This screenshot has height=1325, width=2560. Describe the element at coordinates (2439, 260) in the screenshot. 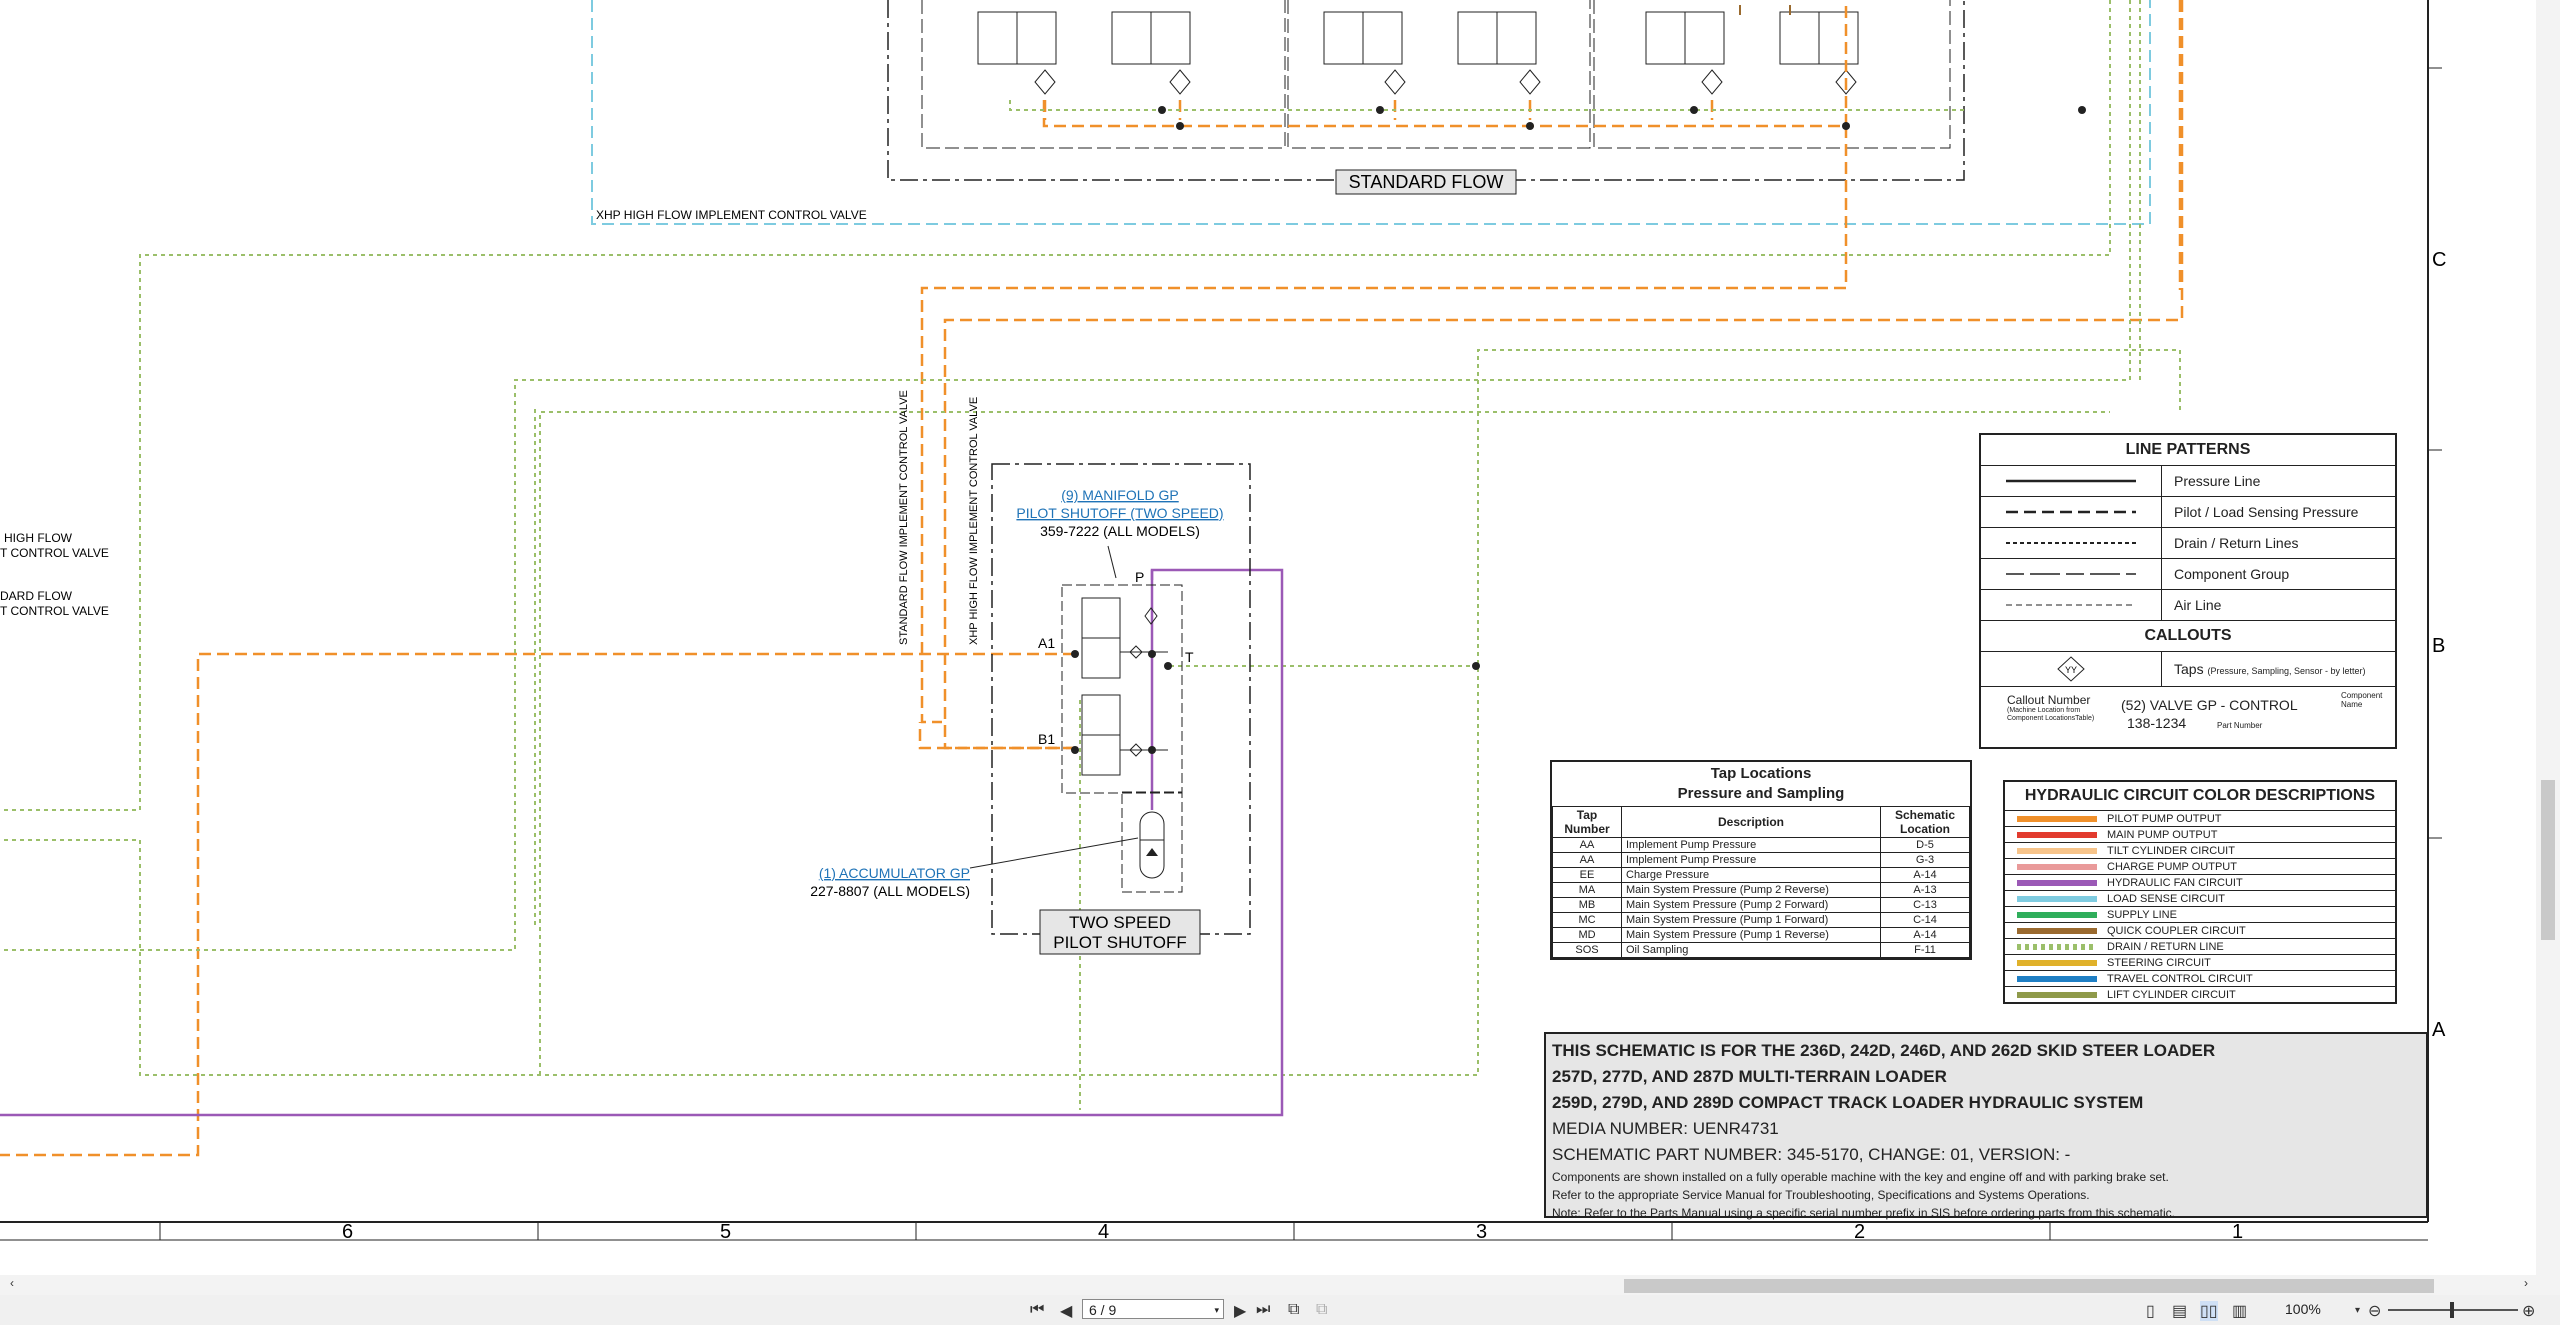

I see `grid-row-c: C` at that location.